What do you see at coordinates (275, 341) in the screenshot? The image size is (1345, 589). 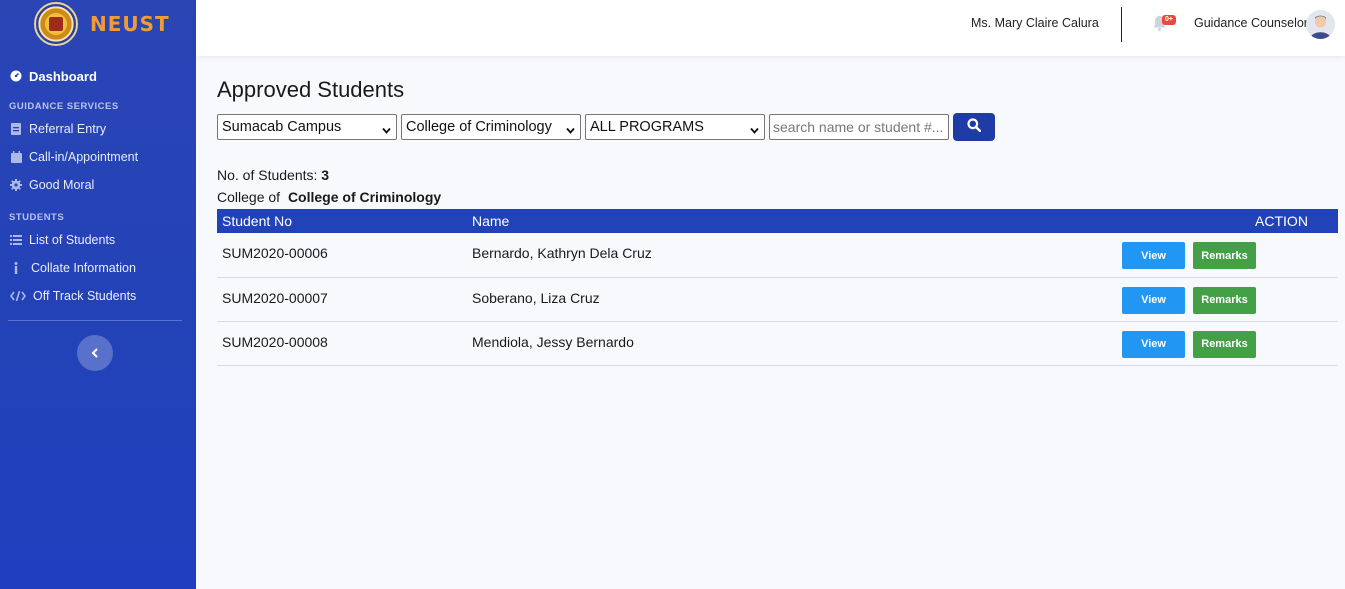 I see `cell-student-no: SUM2020-00008` at bounding box center [275, 341].